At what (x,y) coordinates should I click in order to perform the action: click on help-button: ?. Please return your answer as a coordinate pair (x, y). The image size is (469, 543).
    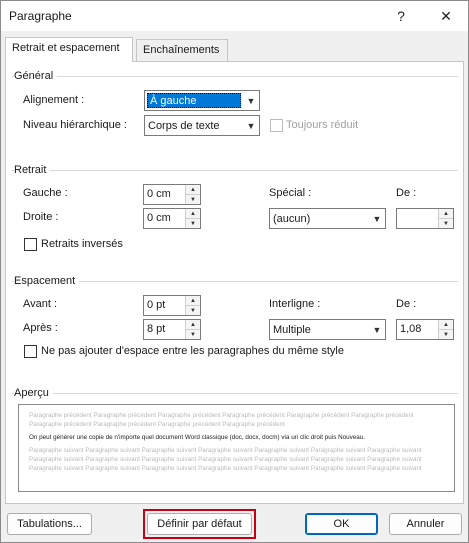
    Looking at the image, I should click on (401, 16).